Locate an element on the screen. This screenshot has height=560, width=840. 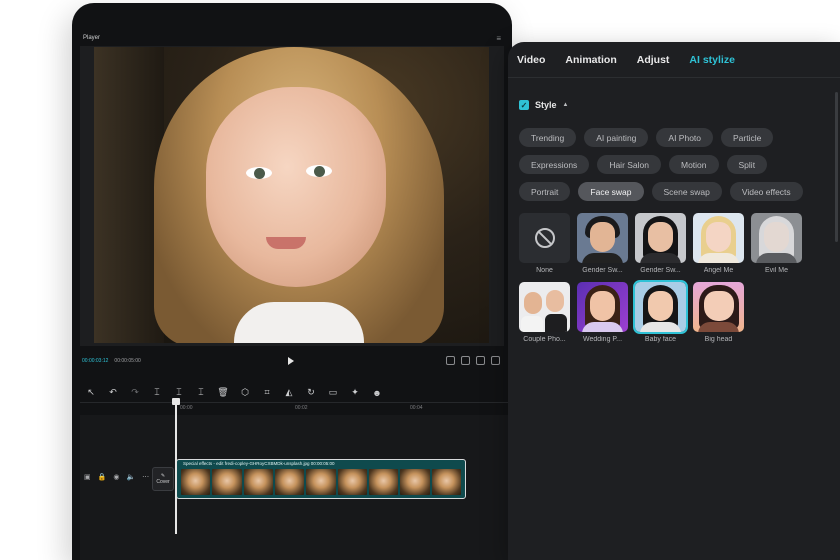
split-right-icon: ⌶ is located at coordinates (201, 392).